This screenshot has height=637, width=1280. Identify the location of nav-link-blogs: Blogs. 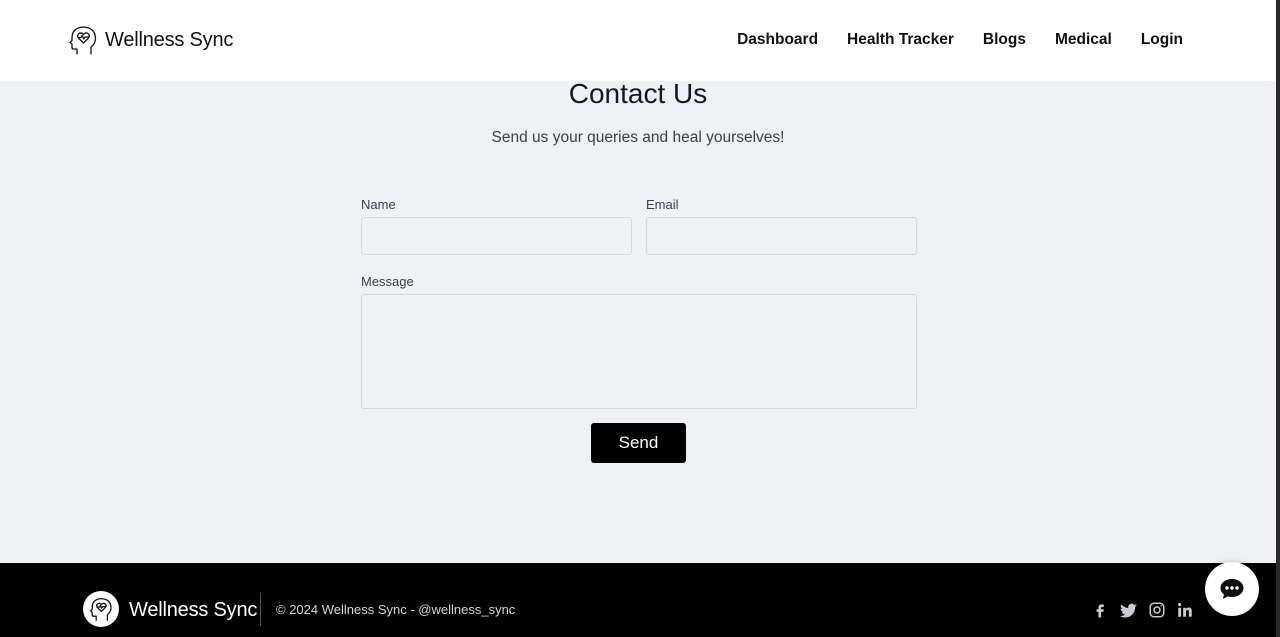
(1004, 40).